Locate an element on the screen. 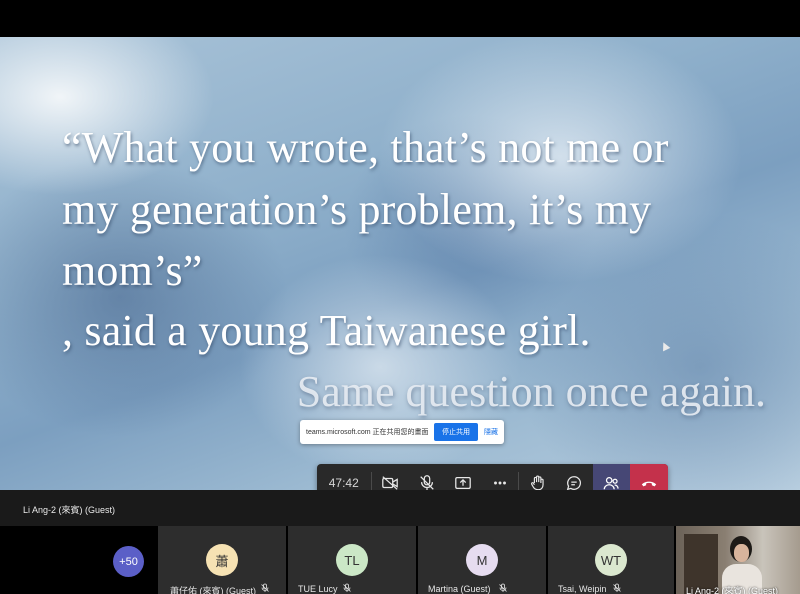  video-participant-name: Li Ang-2 (來賓) (Guest) is located at coordinates (732, 590).